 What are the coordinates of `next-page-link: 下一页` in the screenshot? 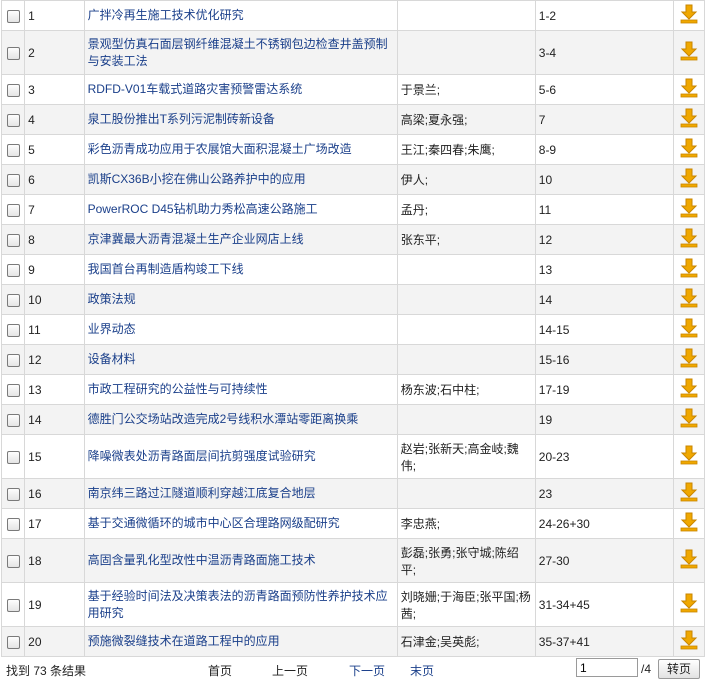 It's located at (367, 670).